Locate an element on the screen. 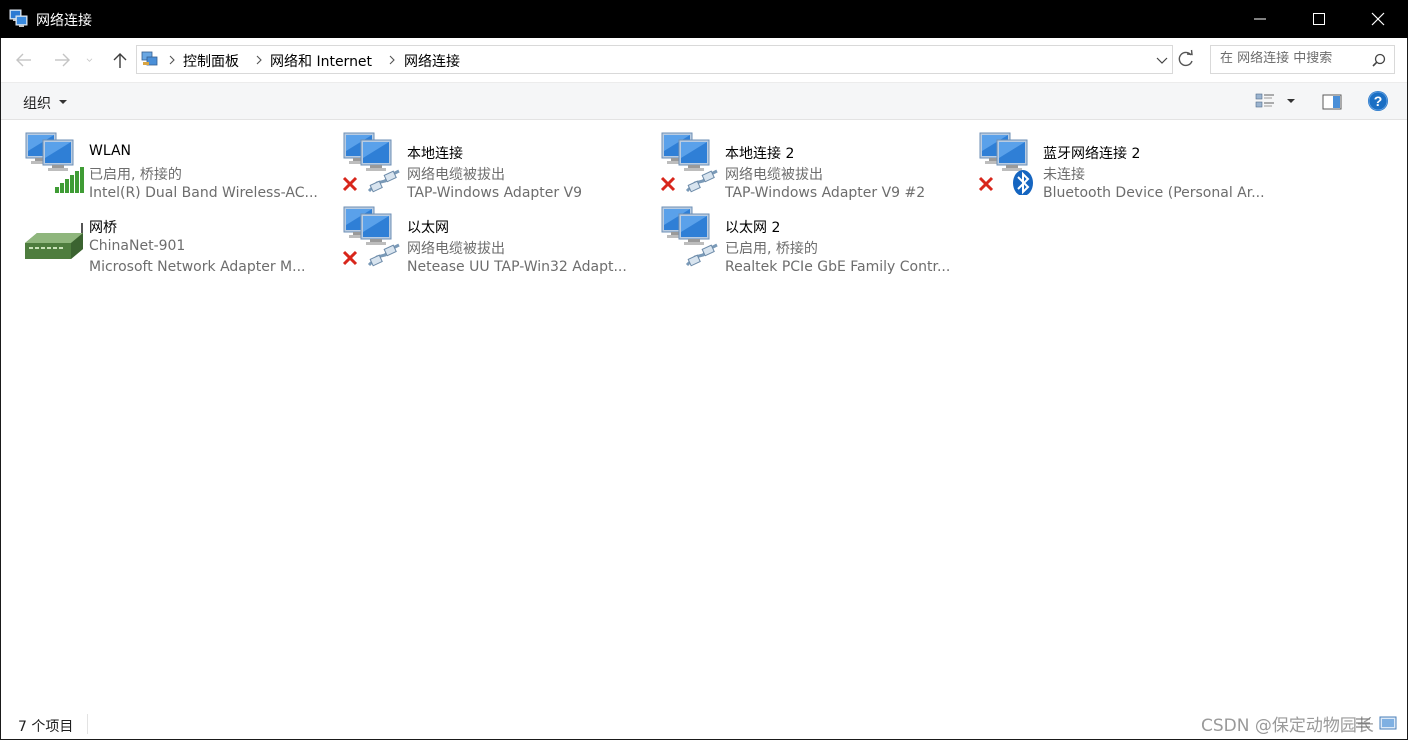  address-bar: 控制面板 网络和 Internet 网络连接 is located at coordinates (654, 59).